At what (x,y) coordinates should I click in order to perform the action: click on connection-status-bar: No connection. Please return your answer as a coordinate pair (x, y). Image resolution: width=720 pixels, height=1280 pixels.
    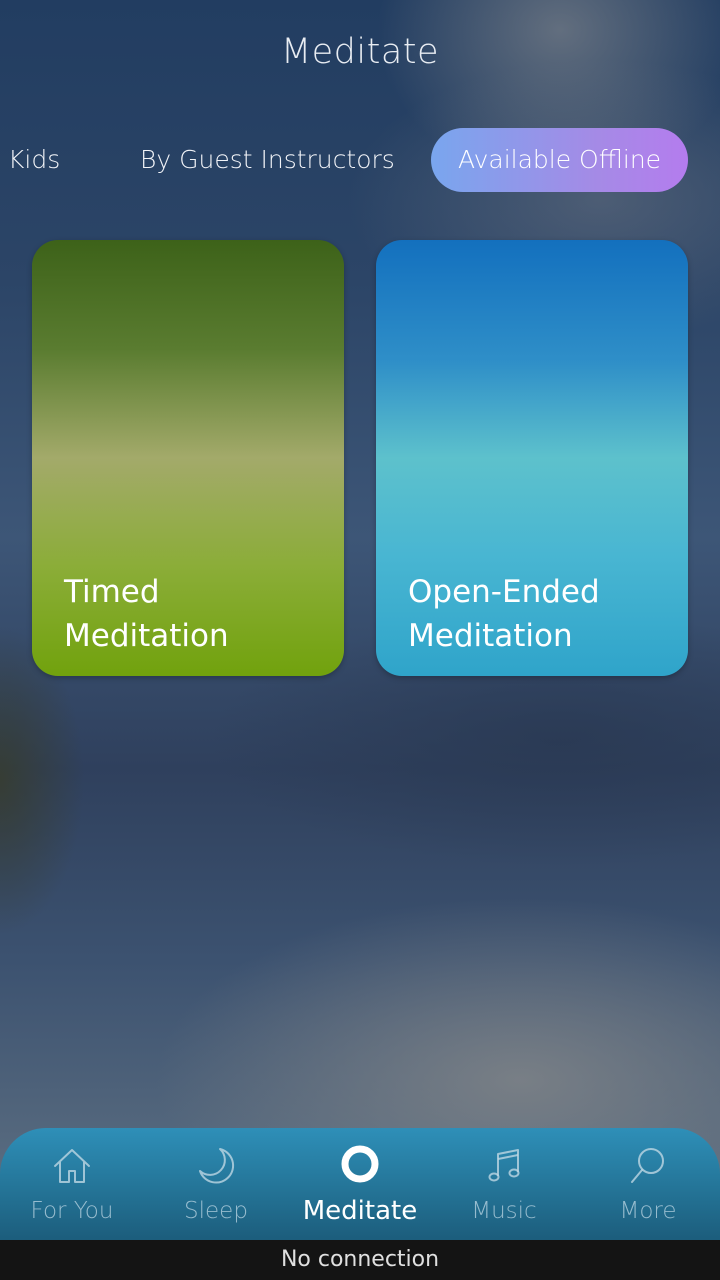
    Looking at the image, I should click on (360, 1260).